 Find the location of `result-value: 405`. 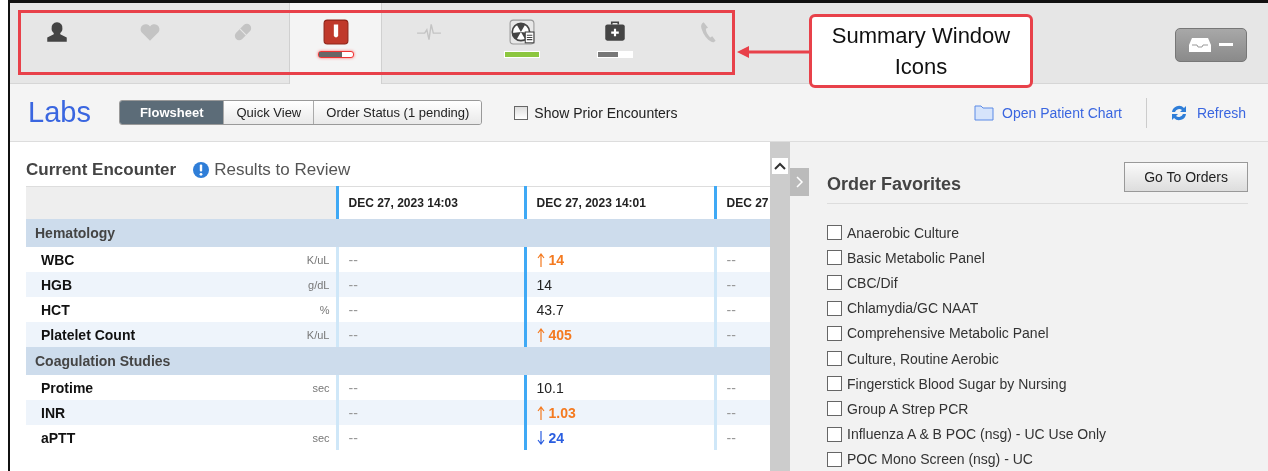

result-value: 405 is located at coordinates (554, 334).